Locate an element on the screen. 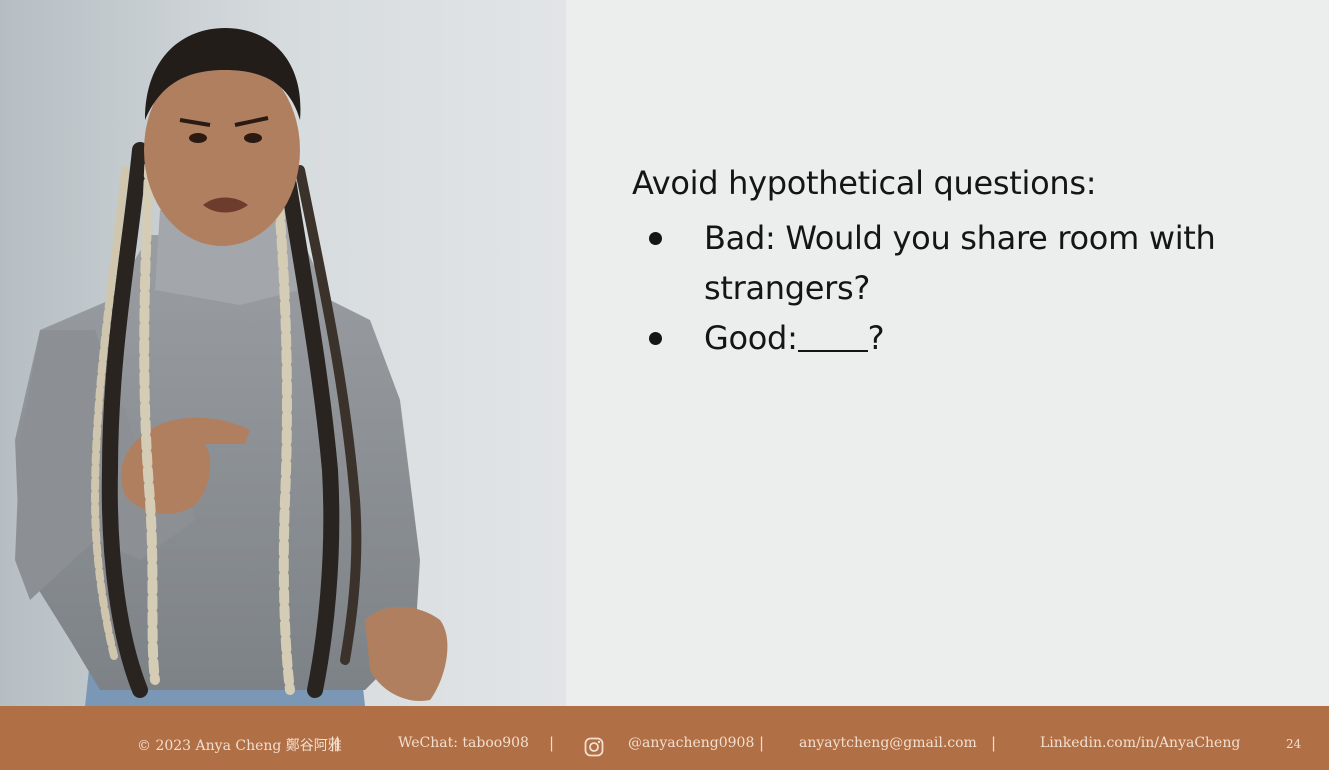 The image size is (1329, 770). footer-linkedin: Linkedin.com/in/AnyaCheng is located at coordinates (1140, 743).